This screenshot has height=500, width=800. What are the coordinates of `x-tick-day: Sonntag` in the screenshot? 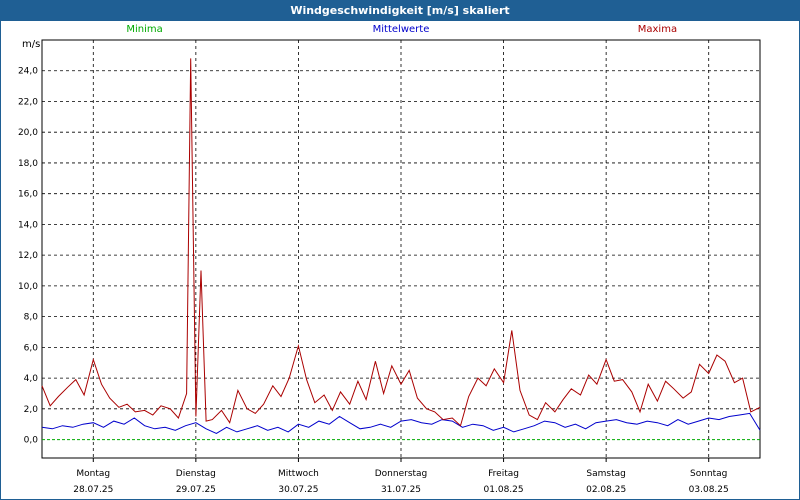 It's located at (708, 474).